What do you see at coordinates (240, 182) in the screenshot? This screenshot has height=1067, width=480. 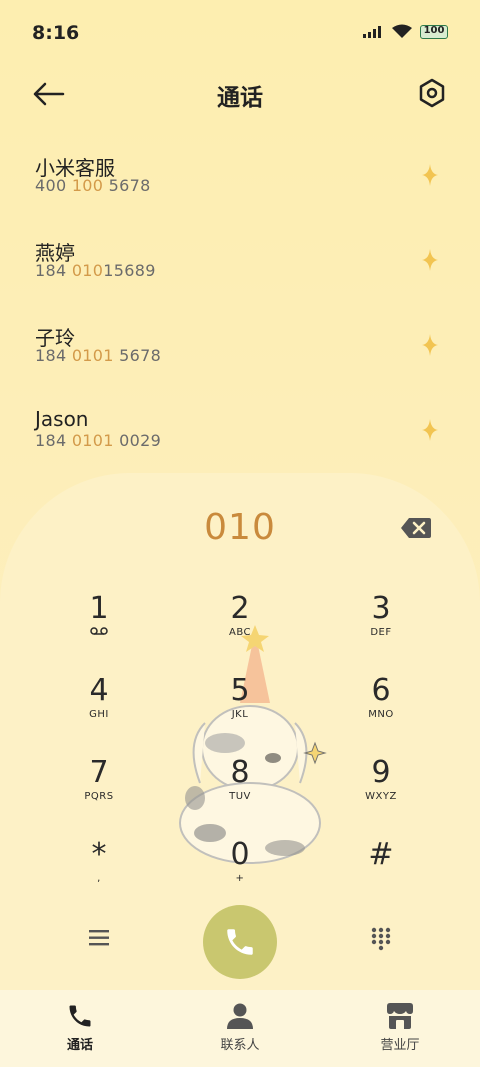 I see `contact-row: 小米客服 400 100 5678` at bounding box center [240, 182].